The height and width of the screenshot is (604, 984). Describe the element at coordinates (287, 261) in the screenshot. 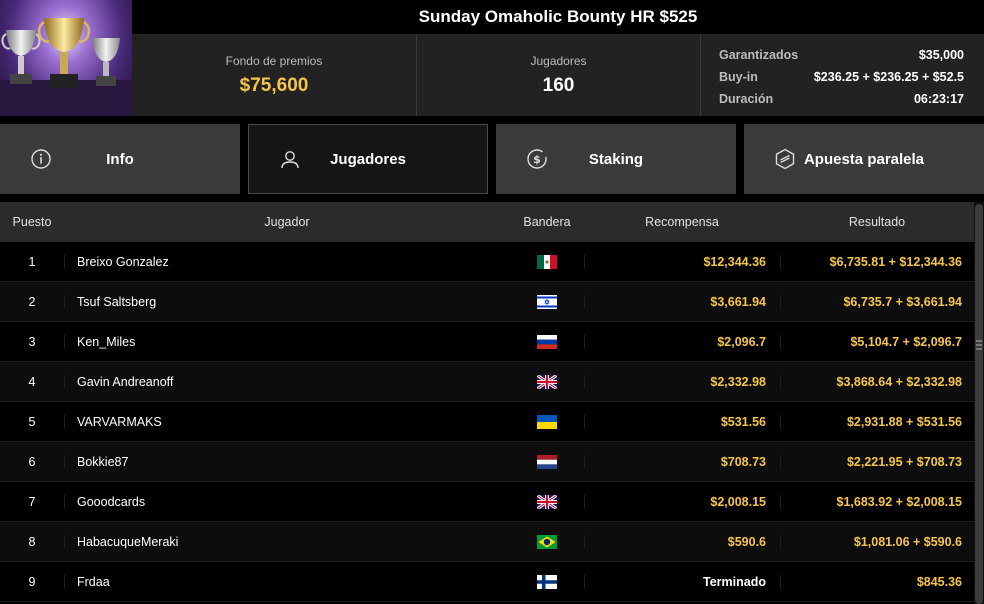

I see `row-player: Breixo Gonzalez` at that location.